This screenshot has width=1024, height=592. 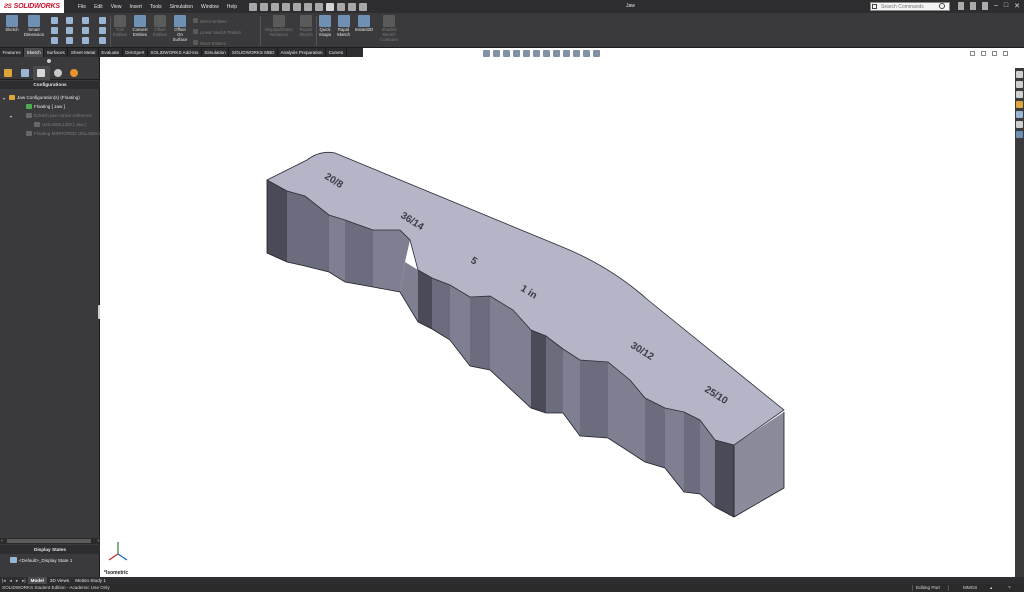 I want to click on display-state-item: <Default>_Display State 1, so click(x=41, y=560).